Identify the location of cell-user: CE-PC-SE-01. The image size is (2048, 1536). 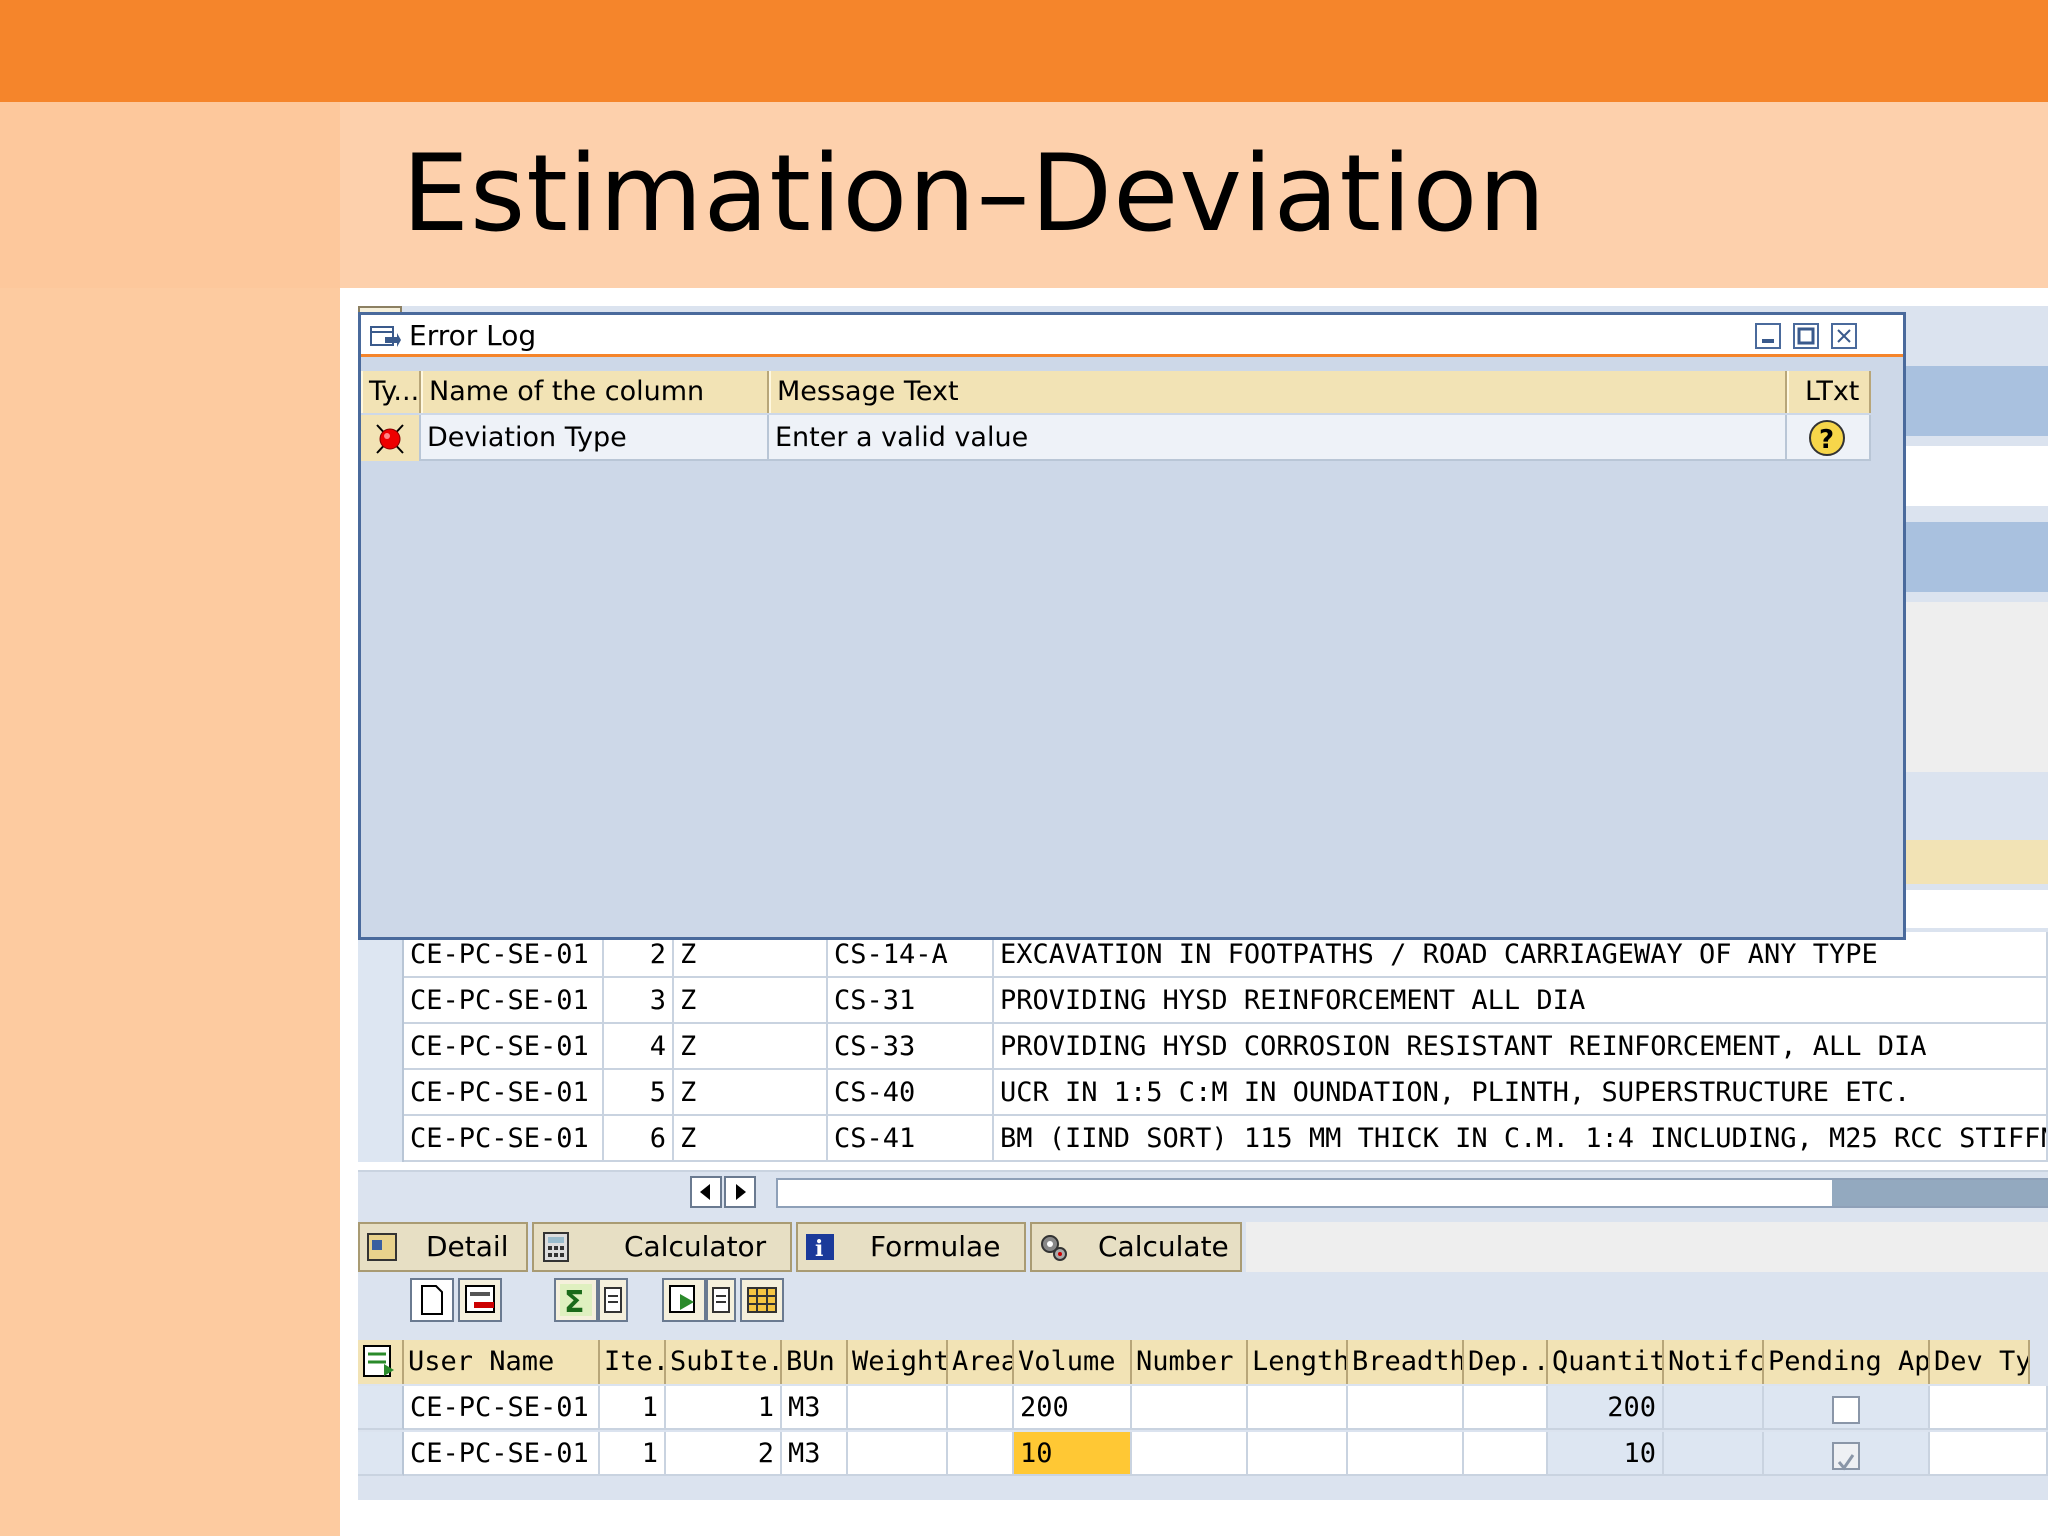
(504, 1001).